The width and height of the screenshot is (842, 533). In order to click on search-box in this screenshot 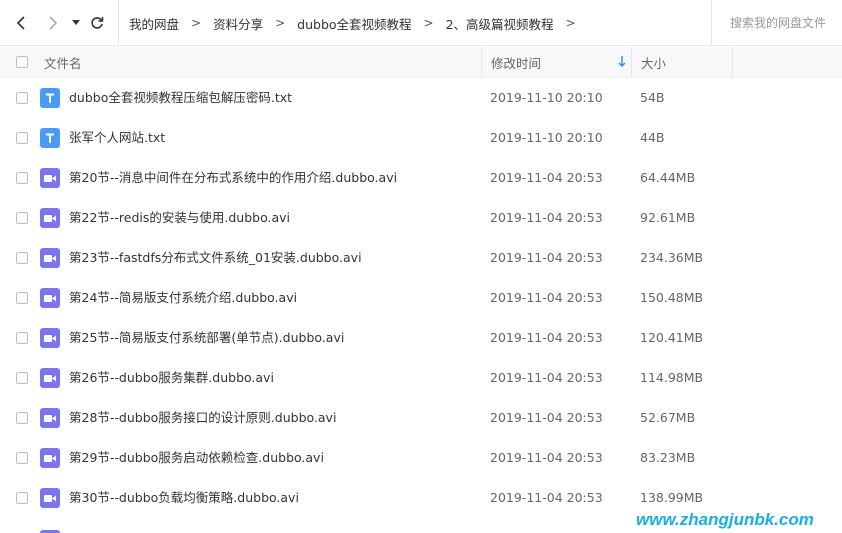, I will do `click(776, 23)`.